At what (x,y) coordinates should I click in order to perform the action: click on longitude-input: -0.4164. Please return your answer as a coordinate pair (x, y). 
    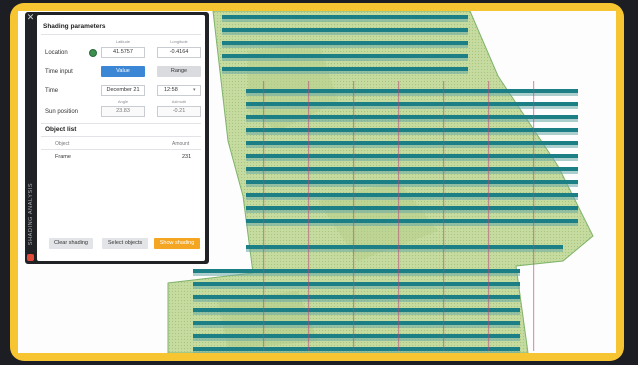
    Looking at the image, I should click on (179, 52).